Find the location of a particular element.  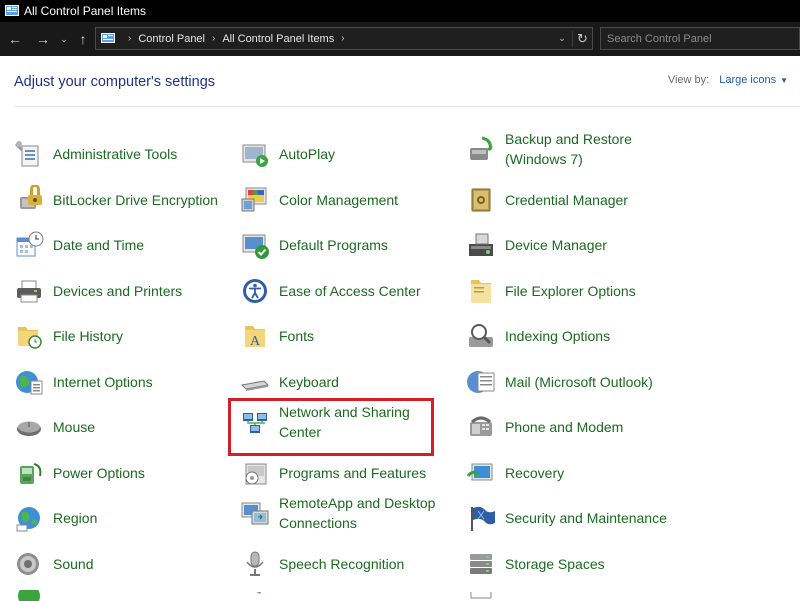

item-label: Mouse is located at coordinates (74, 427).